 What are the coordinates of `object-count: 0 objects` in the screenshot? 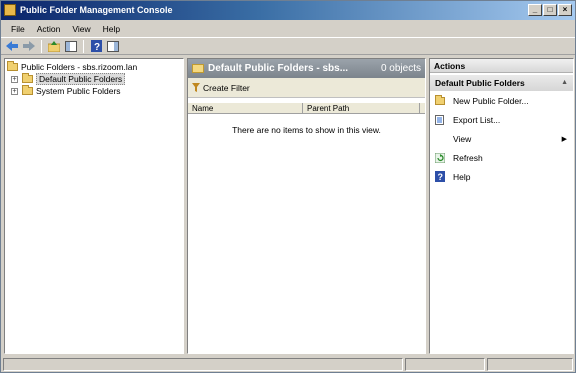 It's located at (400, 68).